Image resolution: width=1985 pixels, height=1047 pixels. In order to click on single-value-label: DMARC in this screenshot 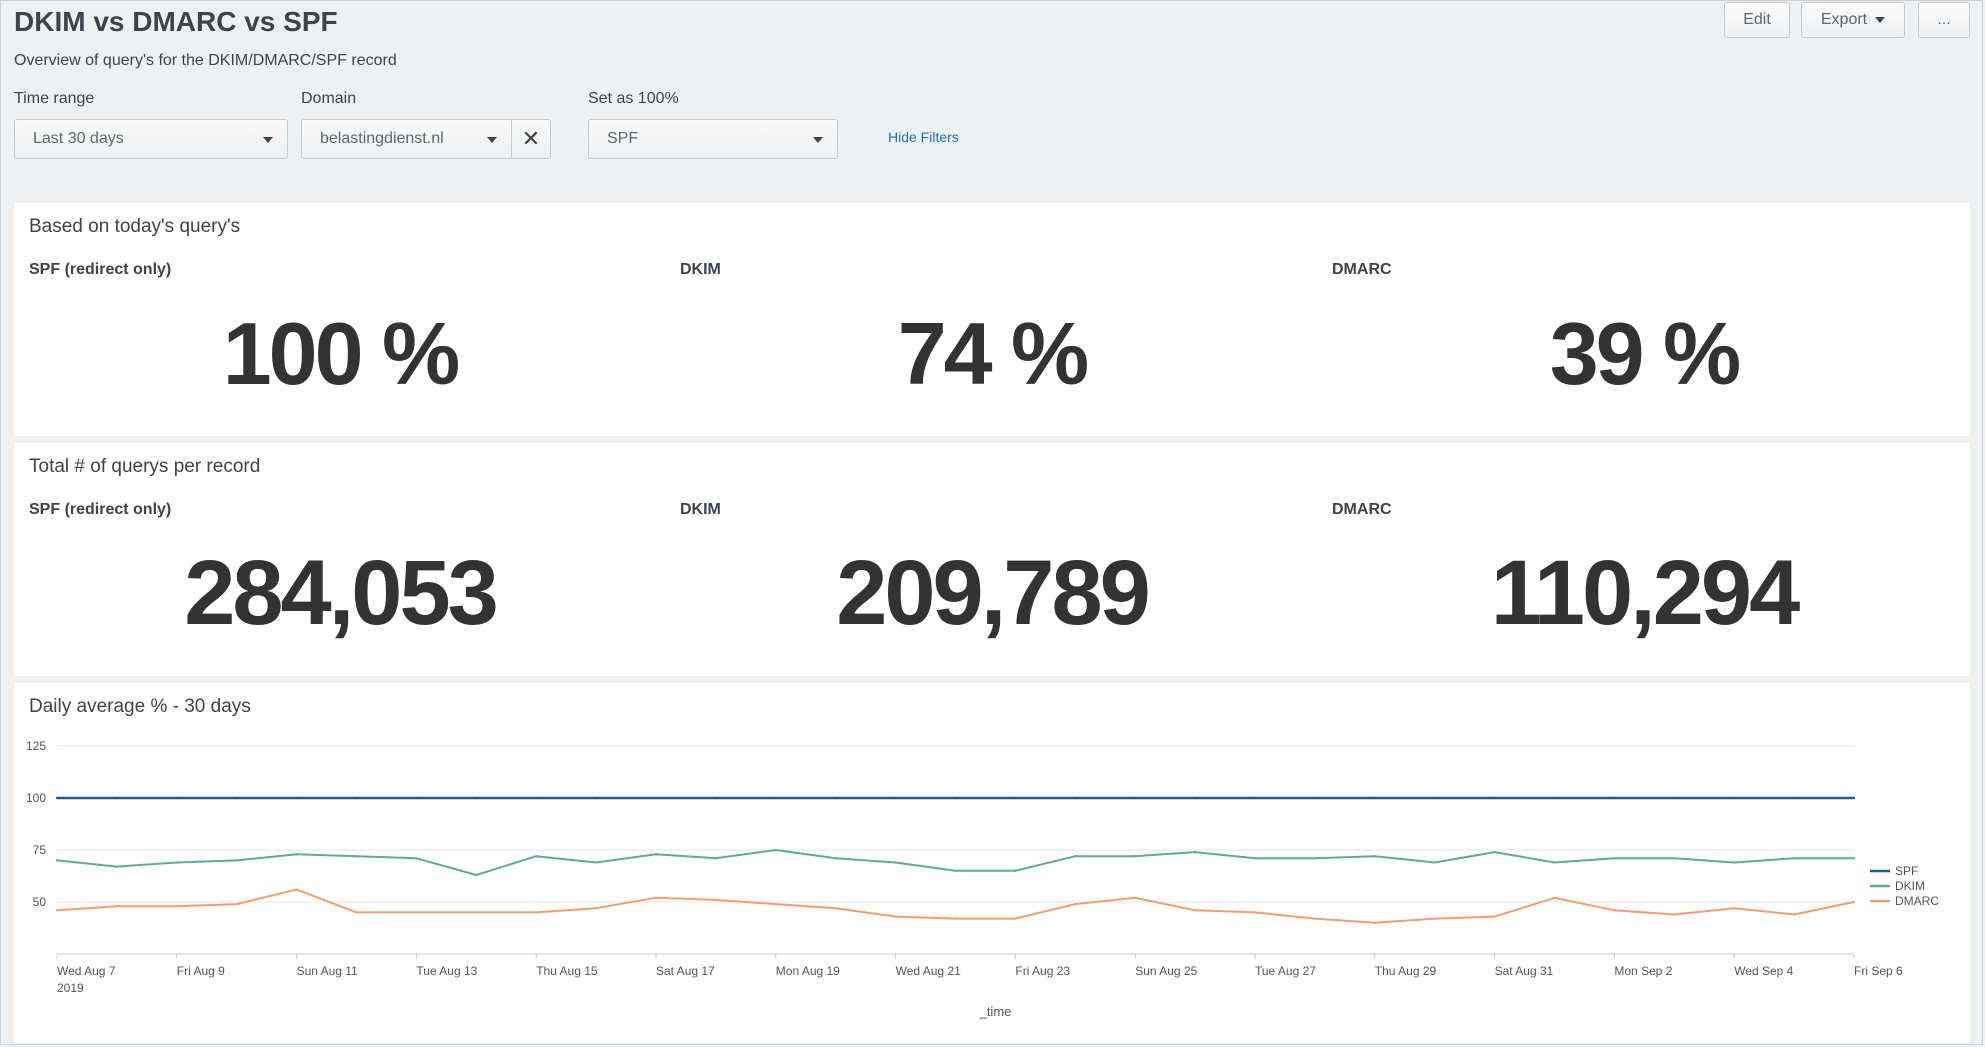, I will do `click(1362, 269)`.